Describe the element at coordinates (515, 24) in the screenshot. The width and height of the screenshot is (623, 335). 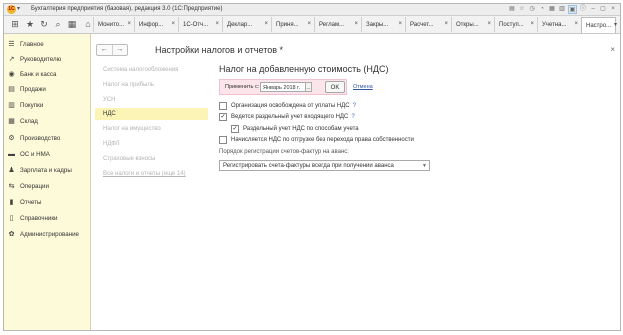
I see `tab-receipts: Поступ... ×` at that location.